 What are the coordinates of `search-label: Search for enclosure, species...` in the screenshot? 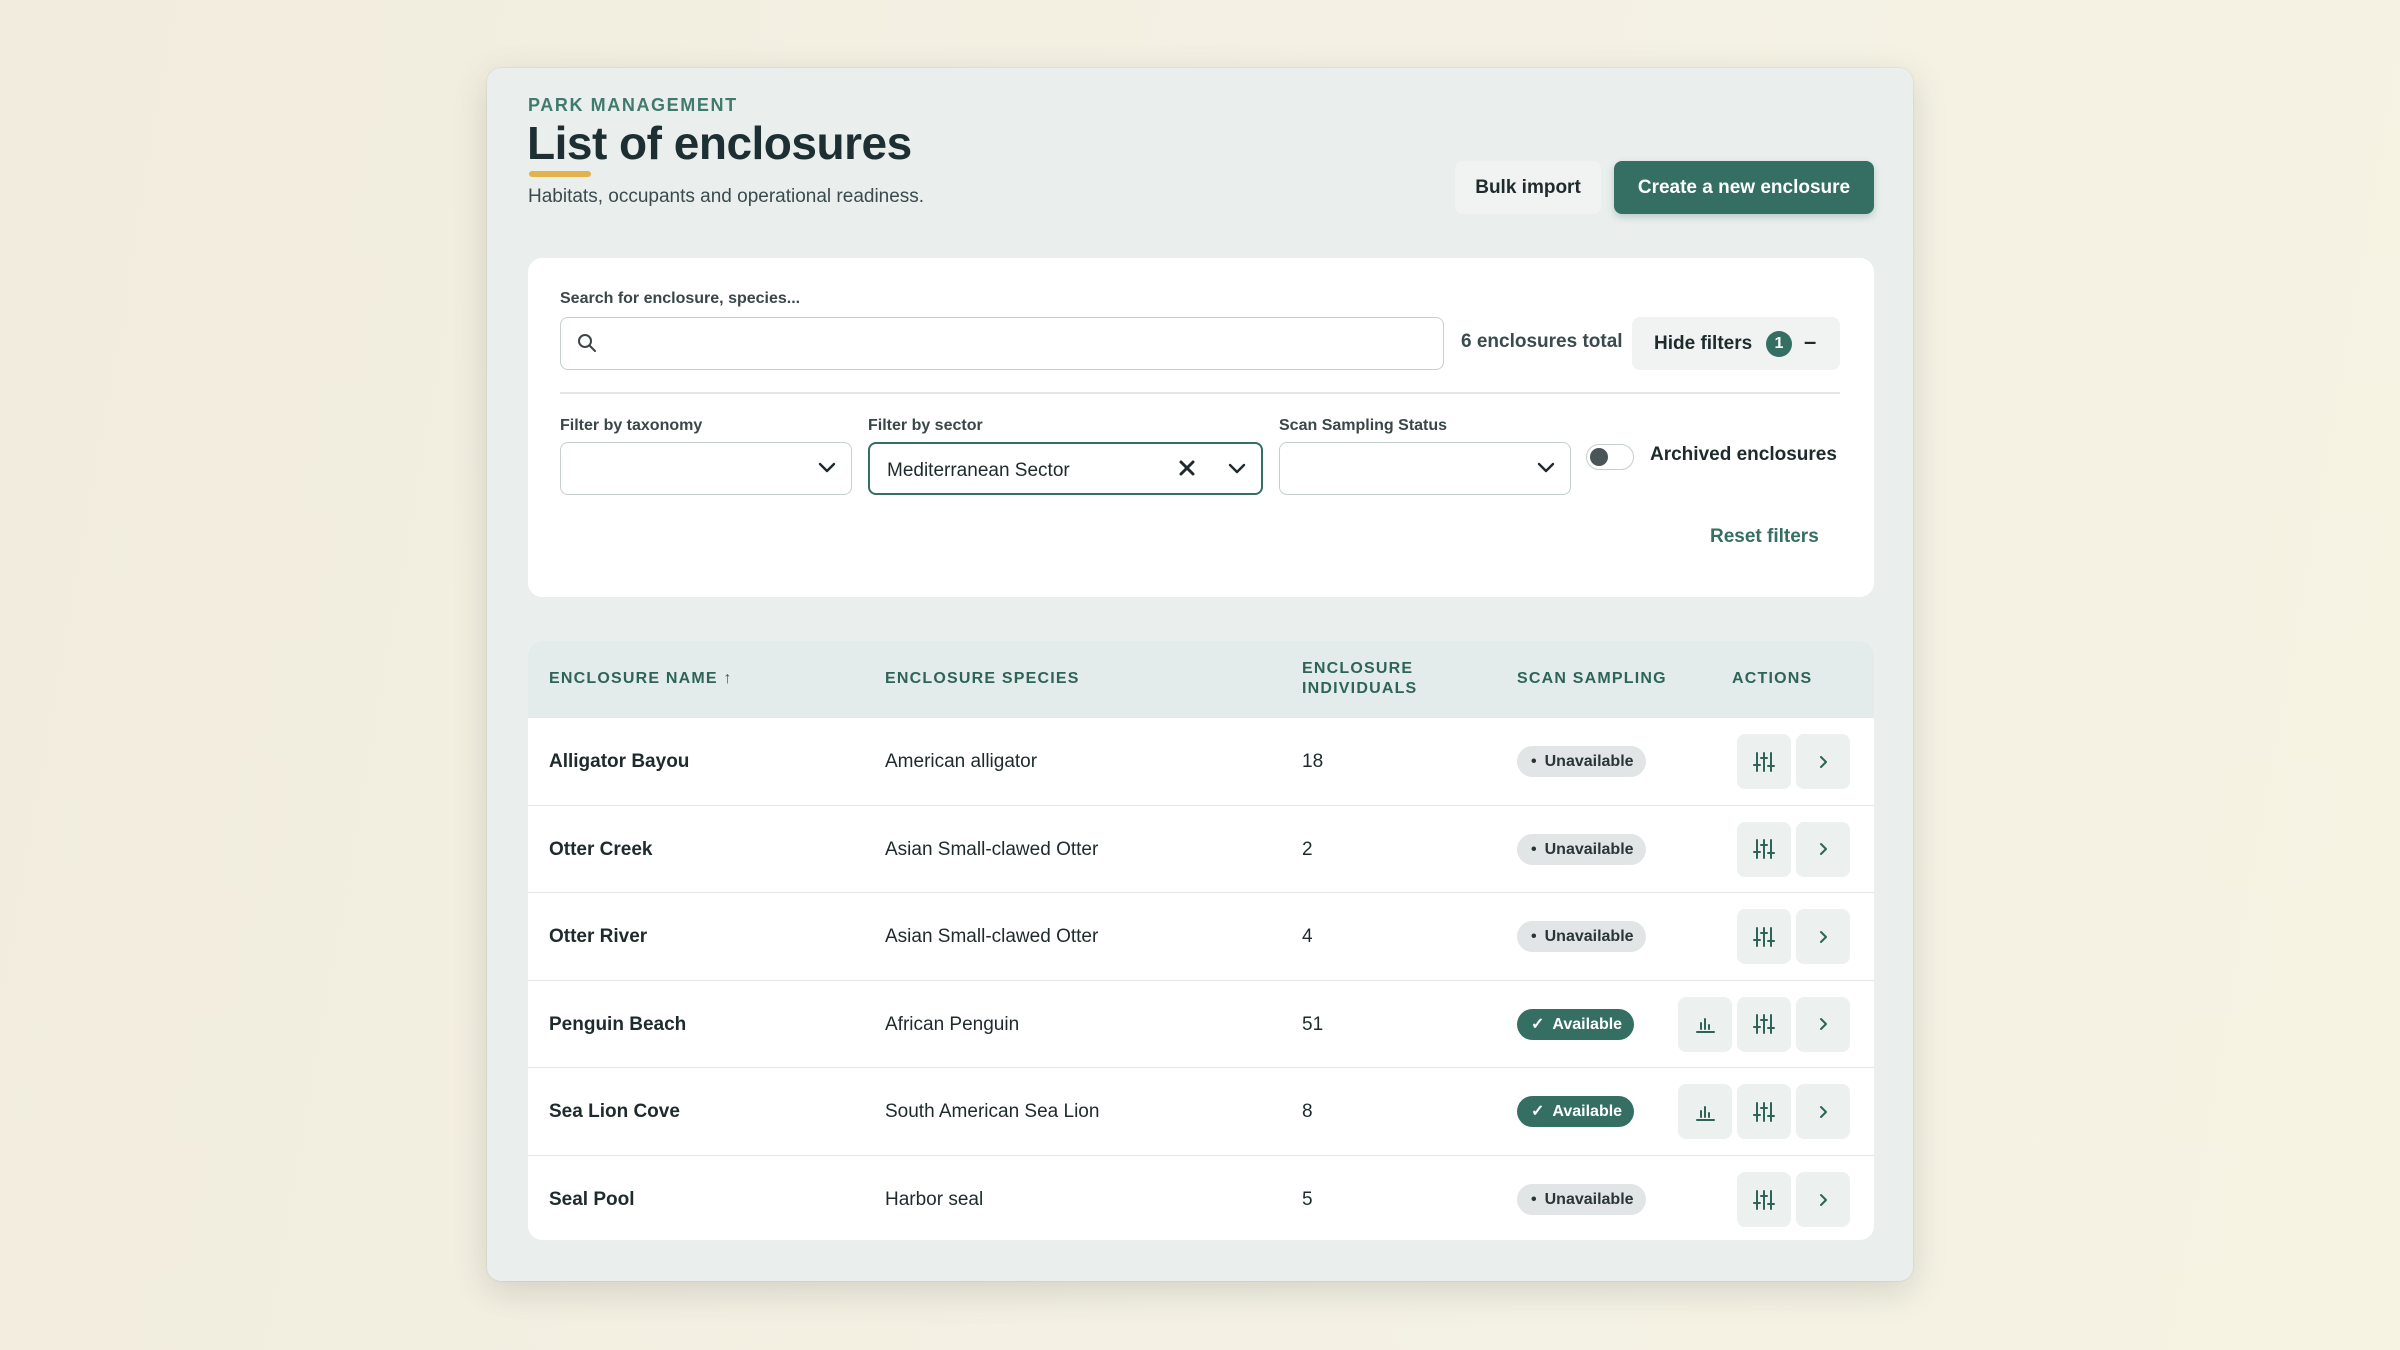 It's located at (680, 298).